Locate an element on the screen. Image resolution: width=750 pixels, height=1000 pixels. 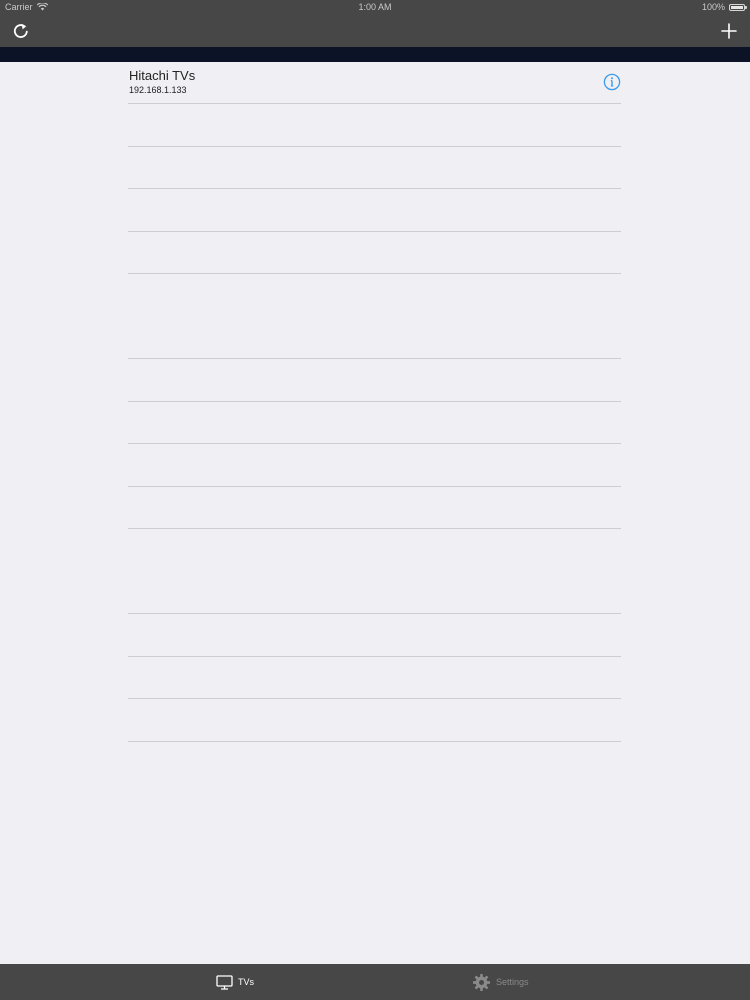
header-divider-strip is located at coordinates (375, 54).